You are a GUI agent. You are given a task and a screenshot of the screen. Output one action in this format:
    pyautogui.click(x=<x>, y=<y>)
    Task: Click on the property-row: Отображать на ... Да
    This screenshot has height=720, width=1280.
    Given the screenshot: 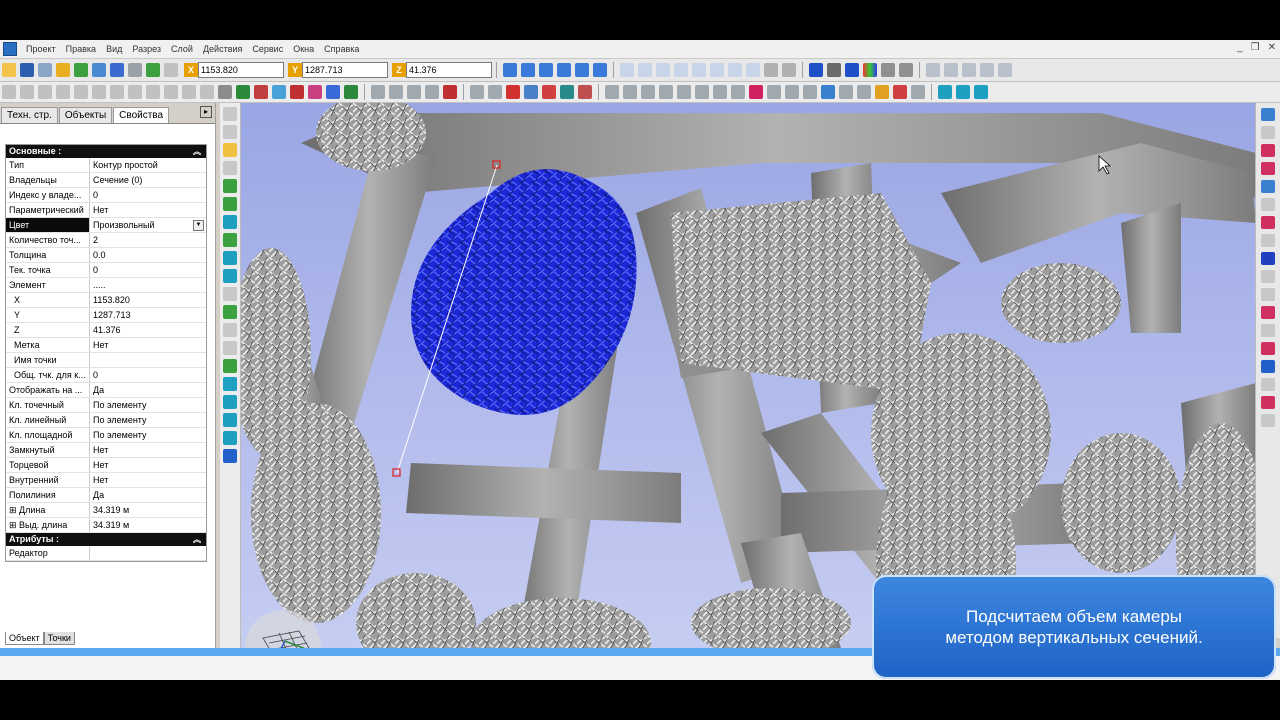 What is the action you would take?
    pyautogui.click(x=106, y=390)
    